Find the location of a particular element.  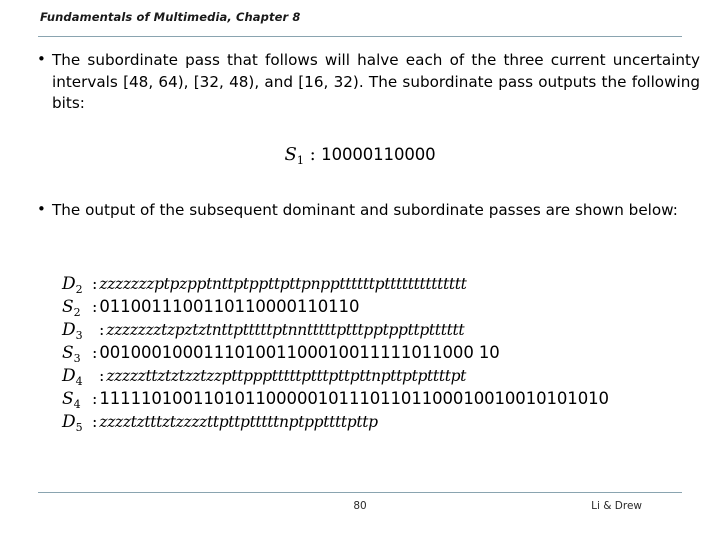

page-number: 80 is located at coordinates (360, 506).